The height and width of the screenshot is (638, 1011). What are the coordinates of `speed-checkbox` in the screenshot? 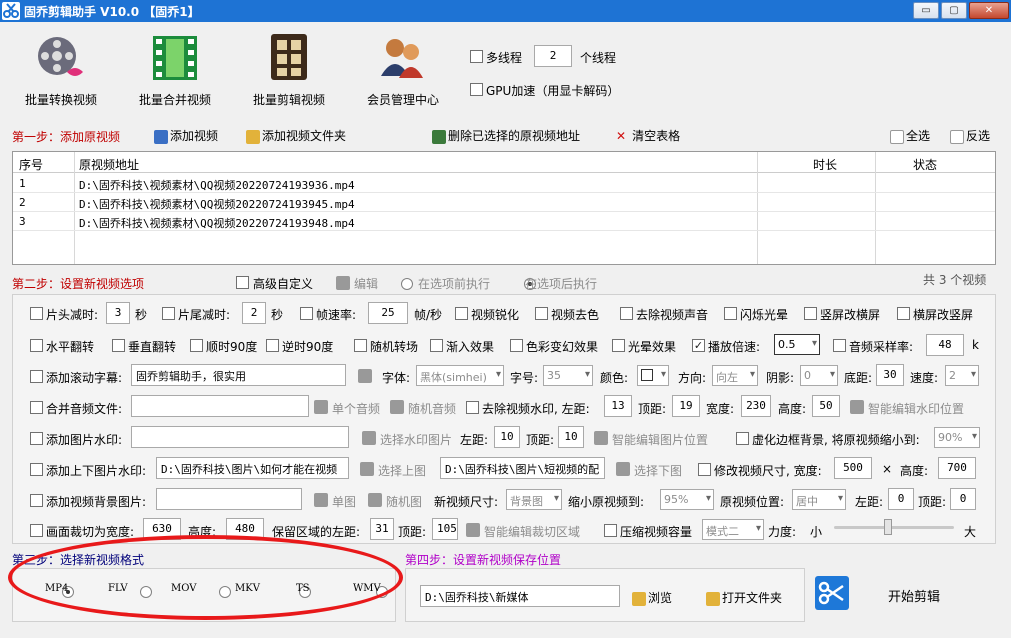 It's located at (698, 345).